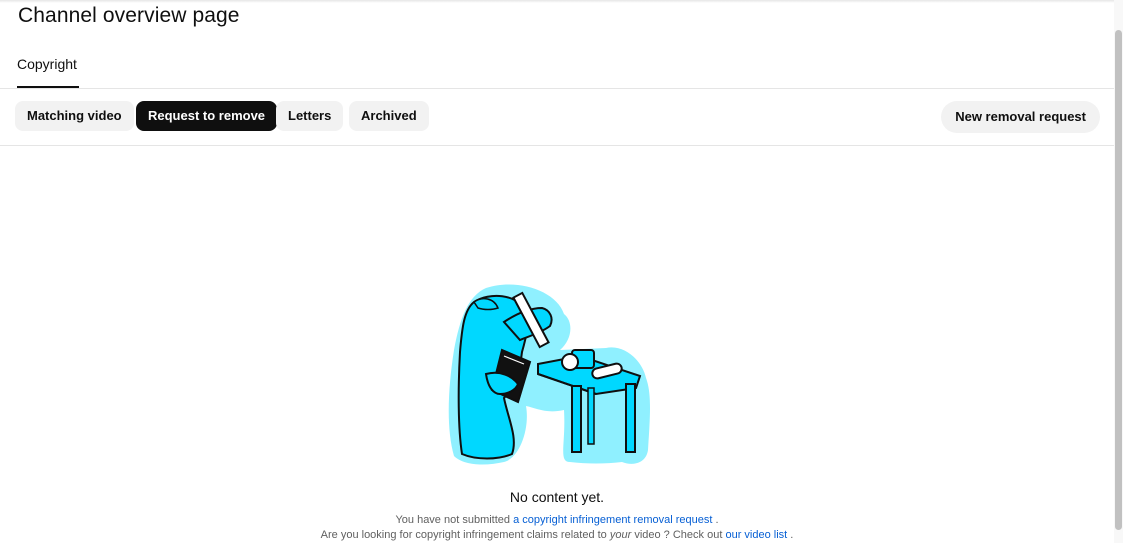 The width and height of the screenshot is (1123, 543). Describe the element at coordinates (453, 520) in the screenshot. I see `empty-state-message-prefix: You have not submitted` at that location.